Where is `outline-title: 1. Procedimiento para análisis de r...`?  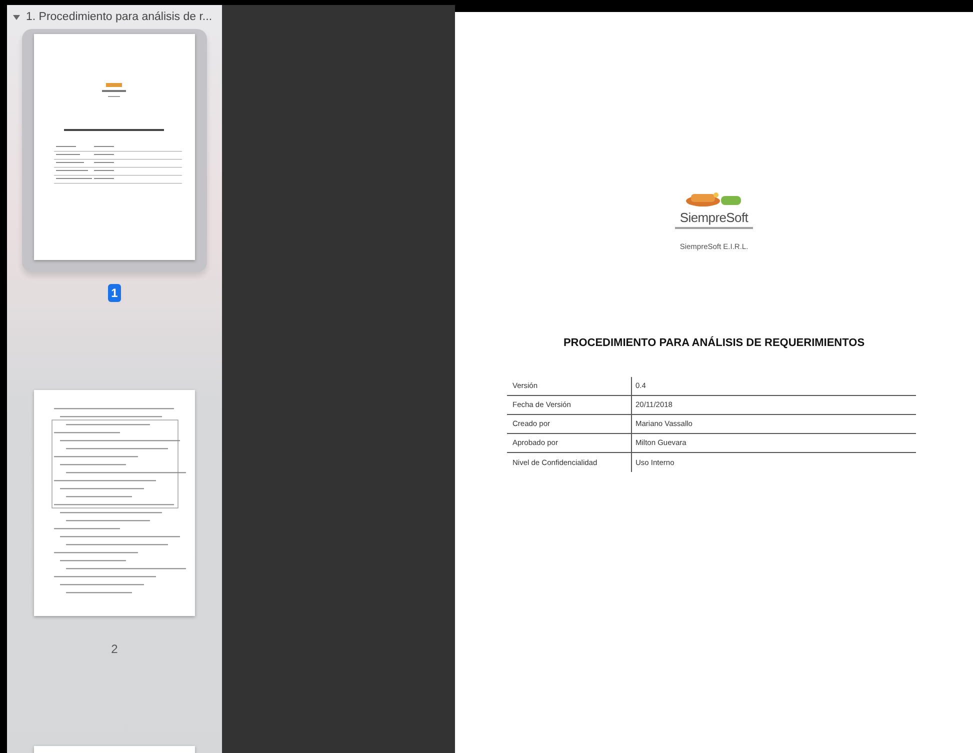
outline-title: 1. Procedimiento para análisis de r... is located at coordinates (119, 17).